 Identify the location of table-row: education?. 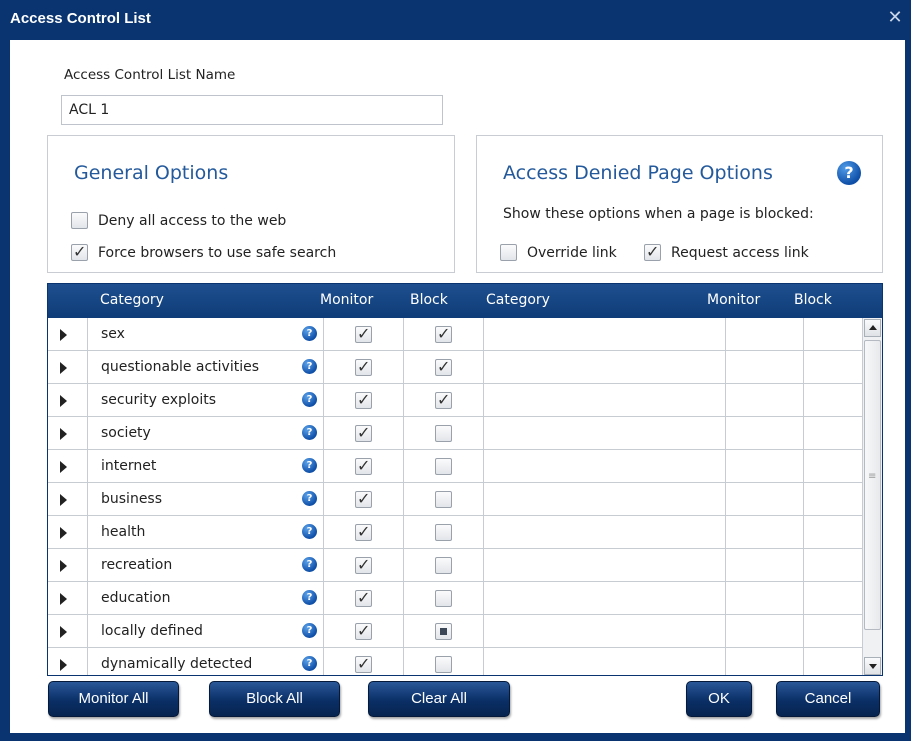
(456, 598).